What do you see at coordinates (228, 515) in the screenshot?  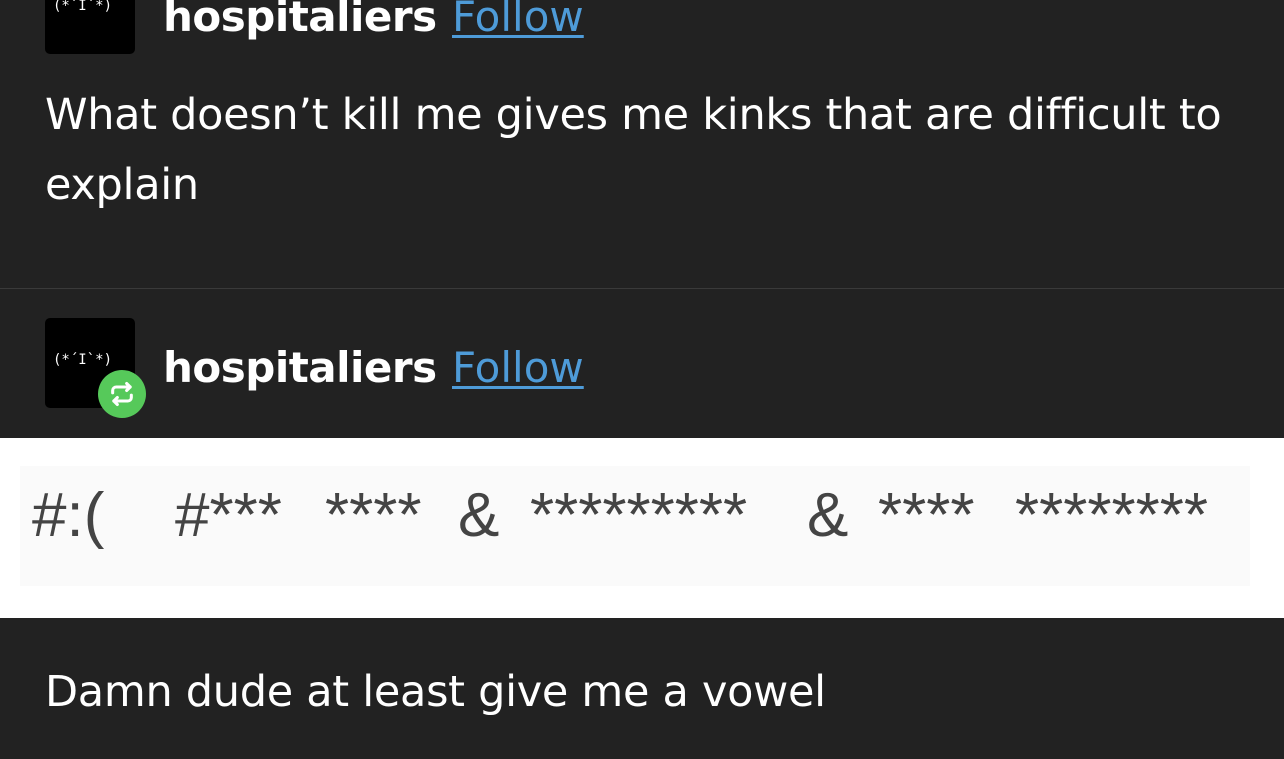 I see `image-token: #***` at bounding box center [228, 515].